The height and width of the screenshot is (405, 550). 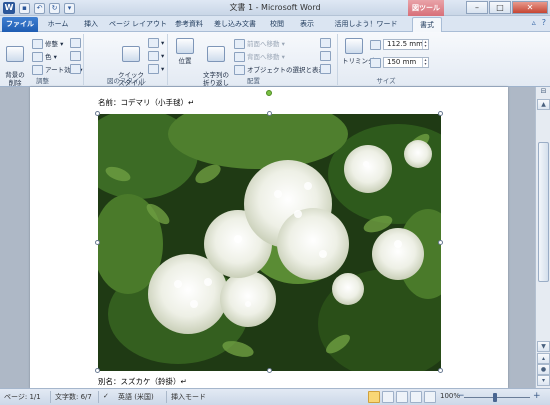 I want to click on tab-file: ファイル, so click(x=20, y=24).